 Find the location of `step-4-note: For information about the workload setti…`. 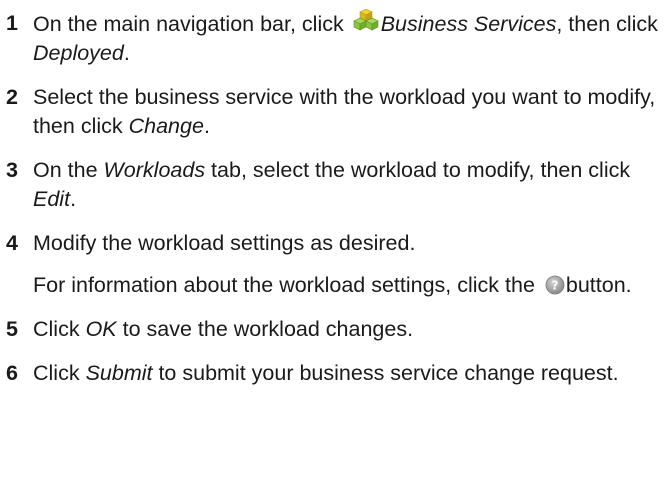

step-4-note: For information about the workload setti… is located at coordinates (332, 285).